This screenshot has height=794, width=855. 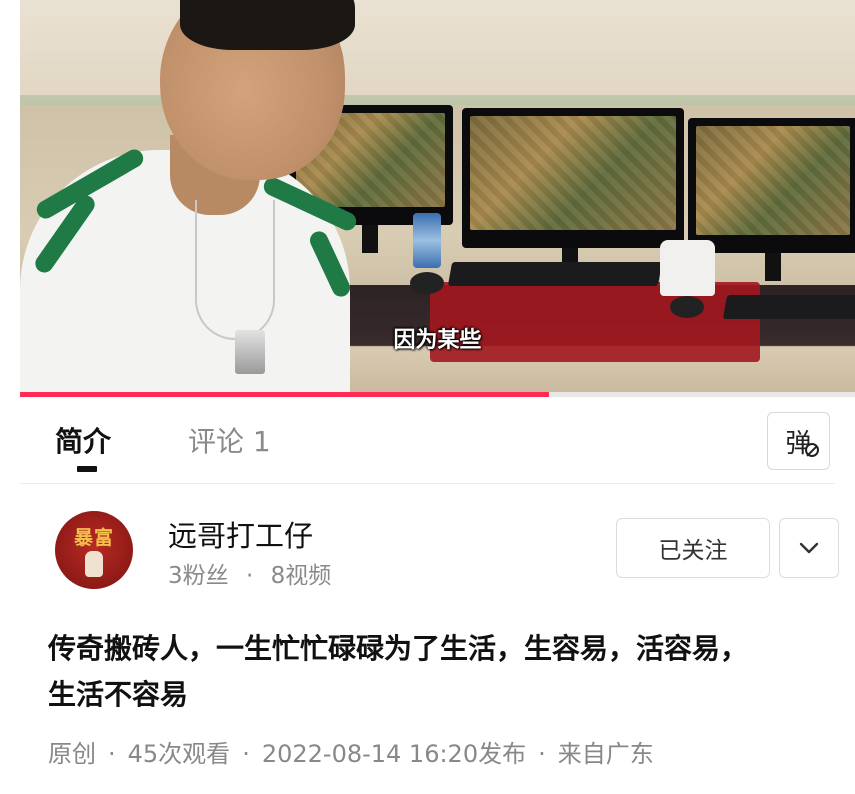 What do you see at coordinates (427, 483) in the screenshot?
I see `divider` at bounding box center [427, 483].